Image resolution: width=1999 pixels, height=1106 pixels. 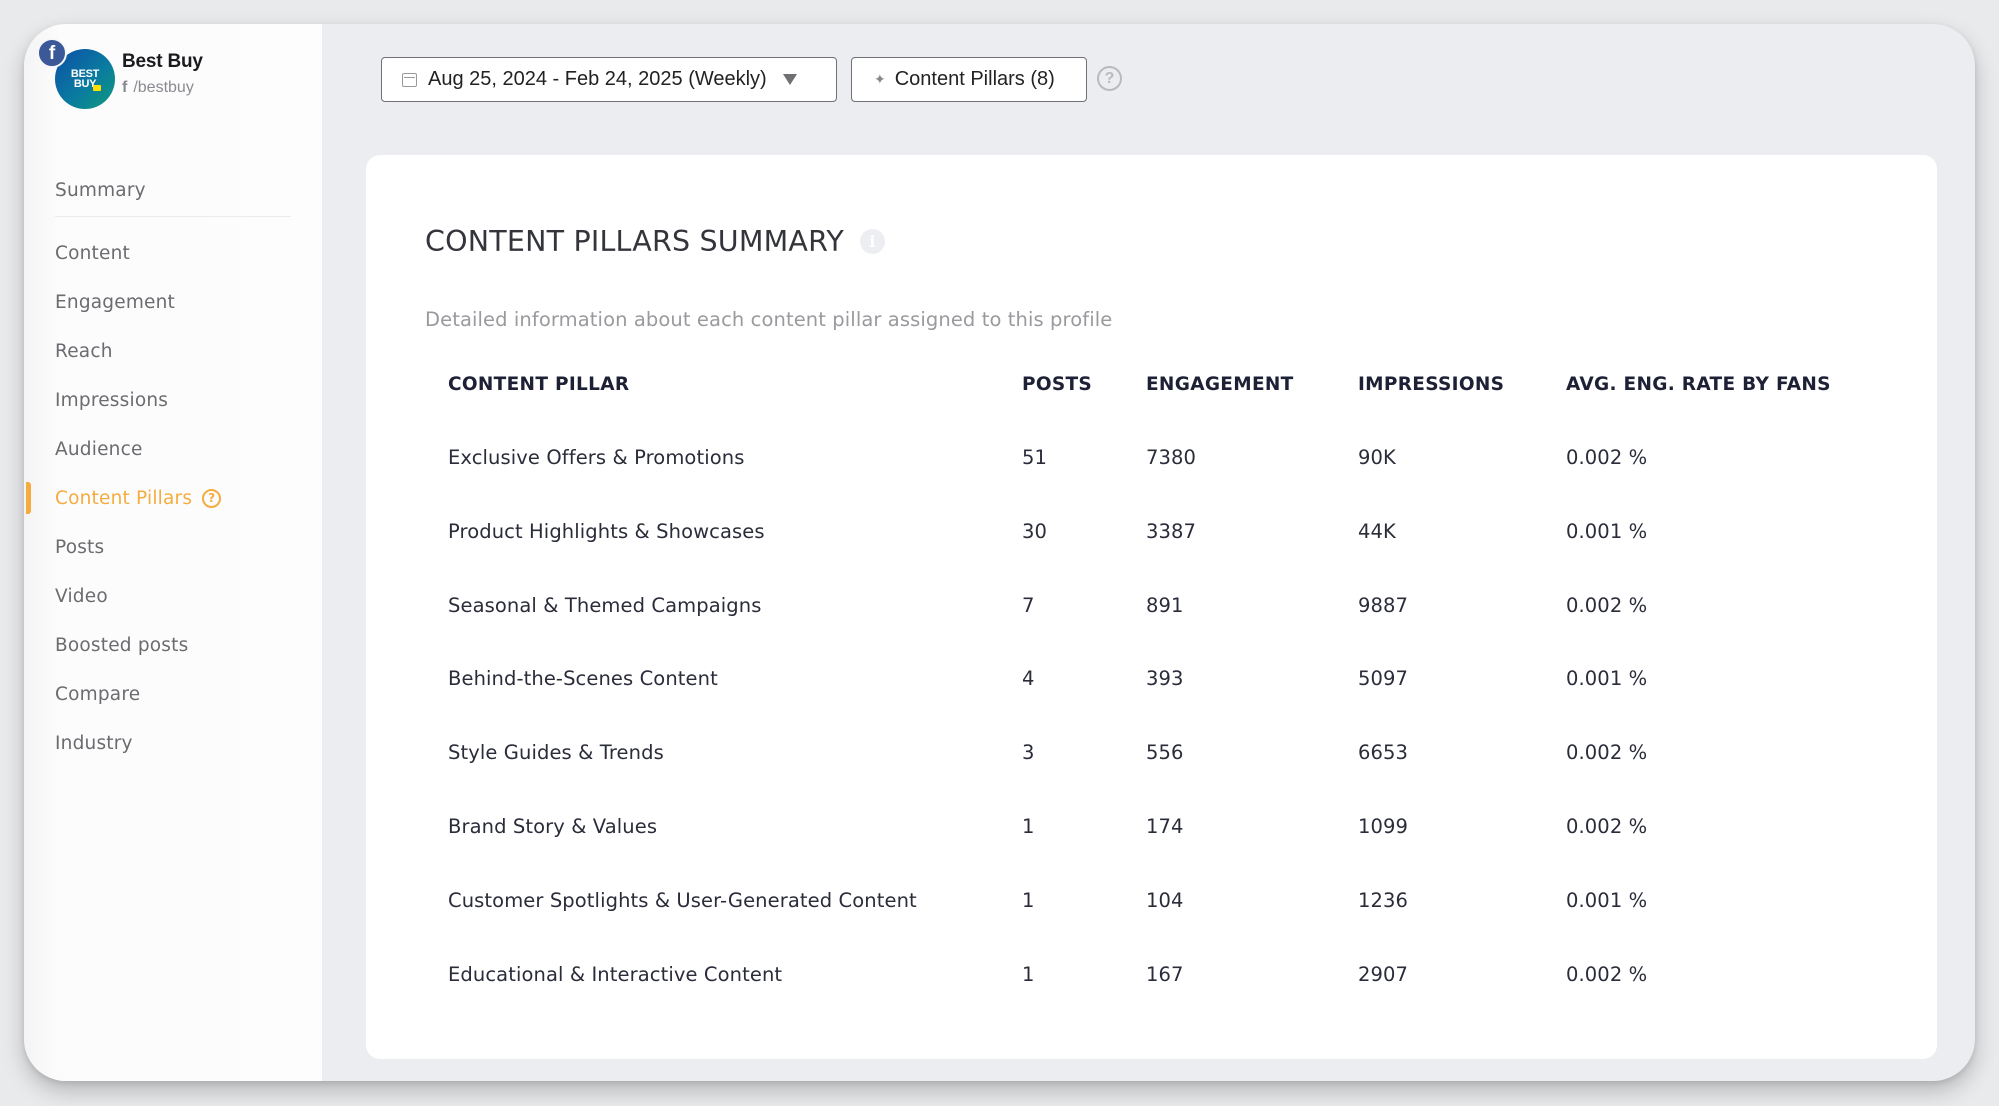 I want to click on engagement-value: 891, so click(x=1165, y=605).